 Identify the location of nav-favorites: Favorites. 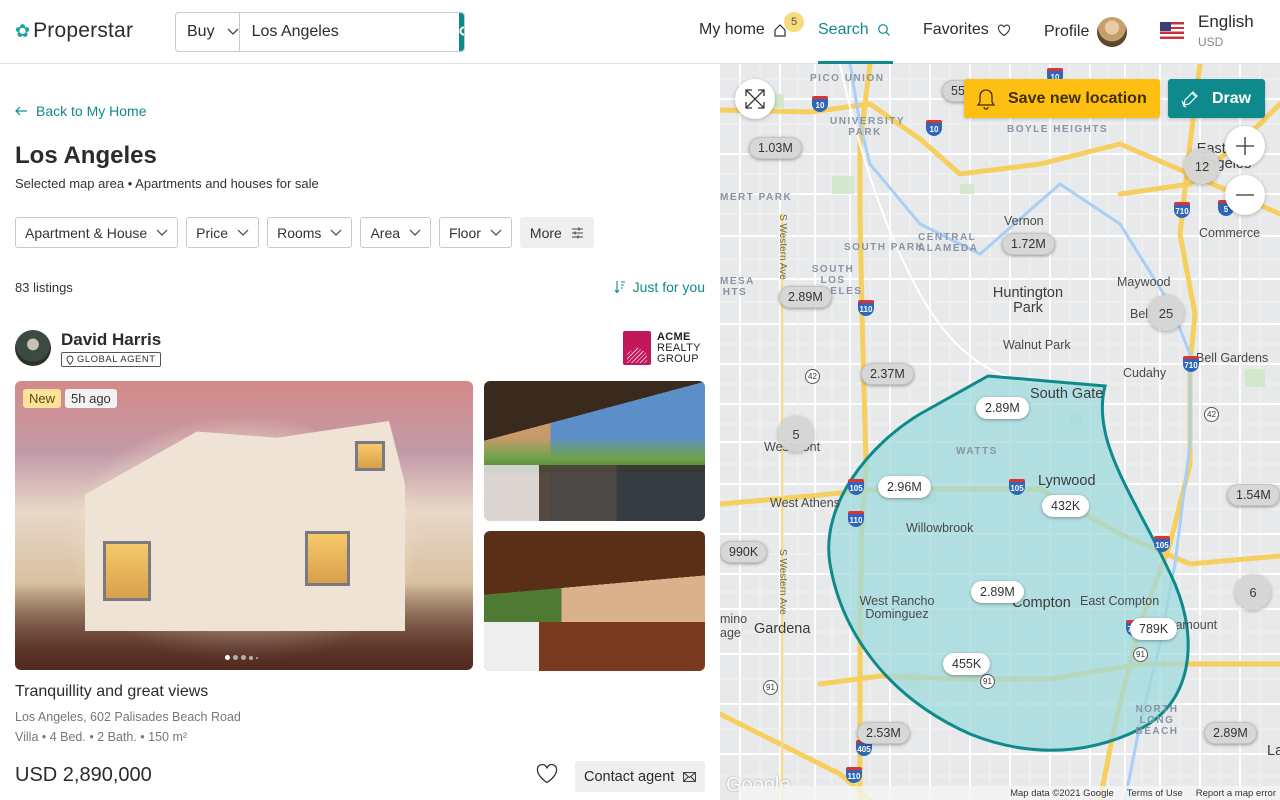
(967, 30).